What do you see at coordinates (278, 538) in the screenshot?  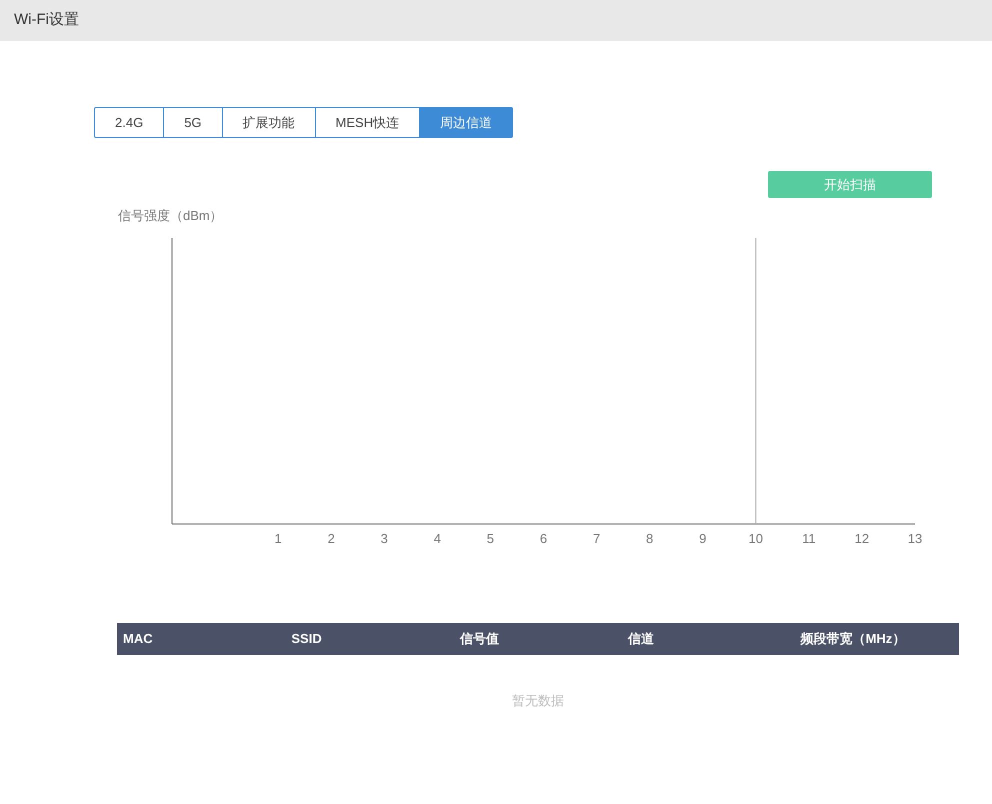 I see `channel-label: 1` at bounding box center [278, 538].